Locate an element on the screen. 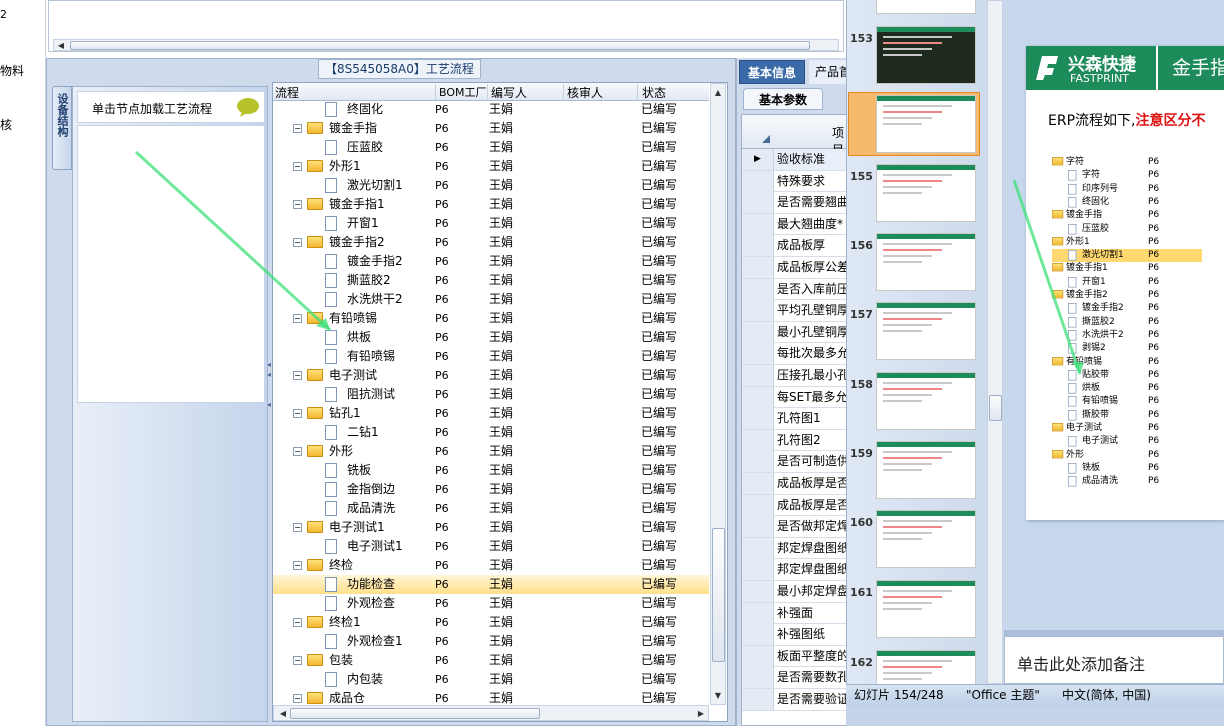 The width and height of the screenshot is (1224, 726). column-header-status: 状态 is located at coordinates (673, 92).